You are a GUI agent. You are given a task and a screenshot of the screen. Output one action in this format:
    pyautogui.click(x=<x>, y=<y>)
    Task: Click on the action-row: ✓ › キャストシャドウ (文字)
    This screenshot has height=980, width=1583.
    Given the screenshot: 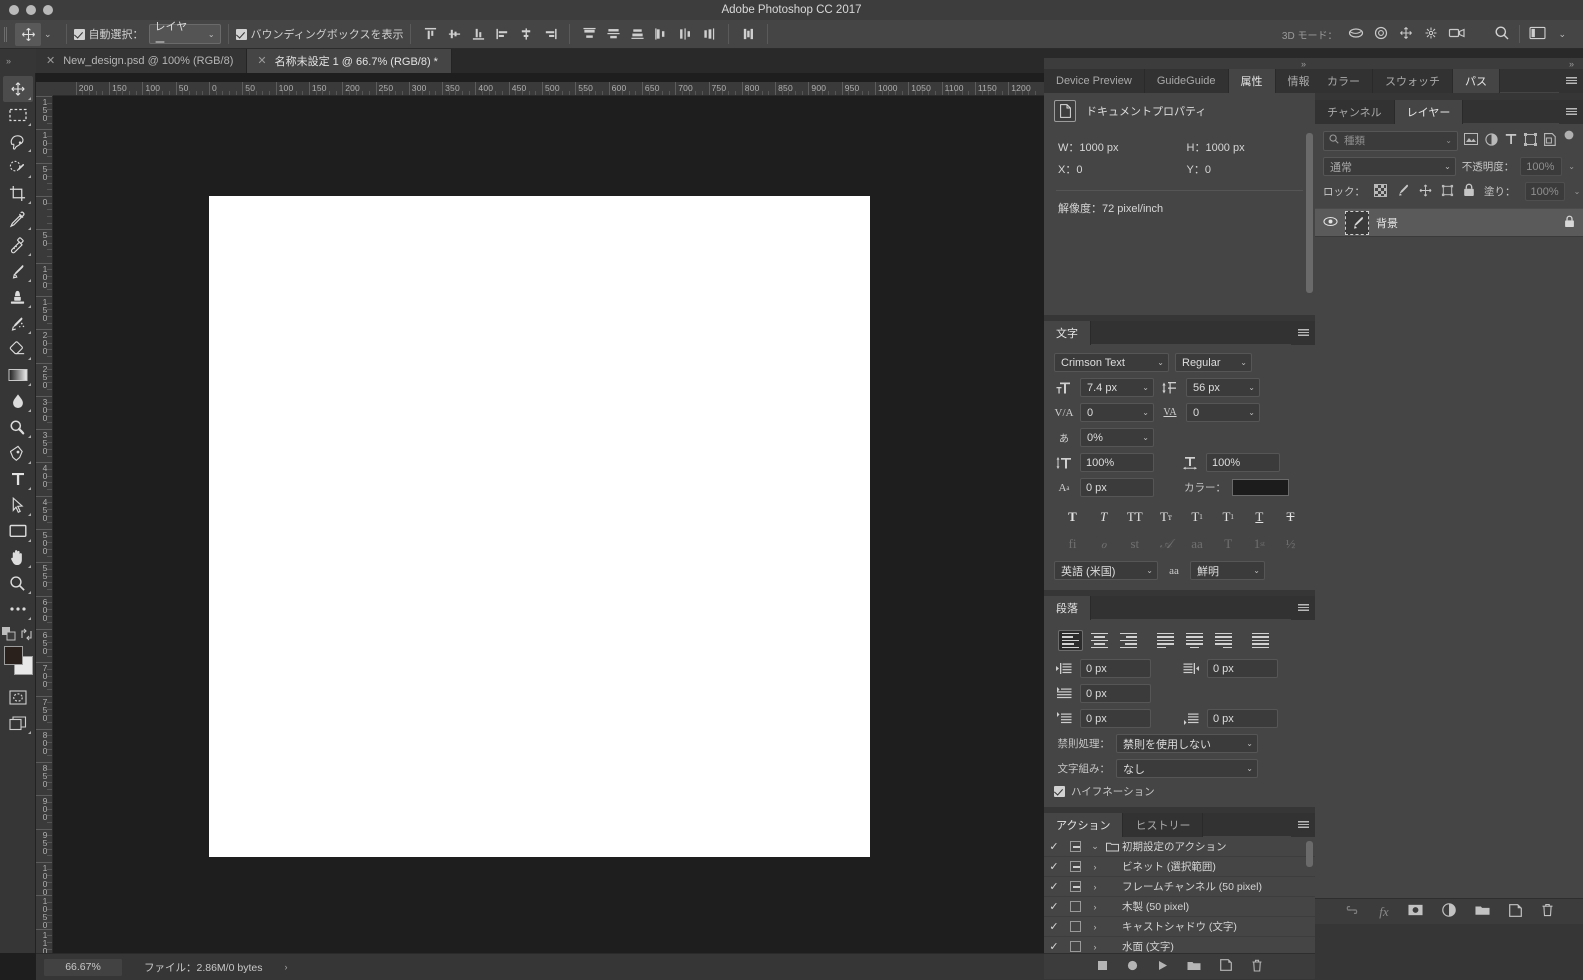 What is the action you would take?
    pyautogui.click(x=1179, y=927)
    